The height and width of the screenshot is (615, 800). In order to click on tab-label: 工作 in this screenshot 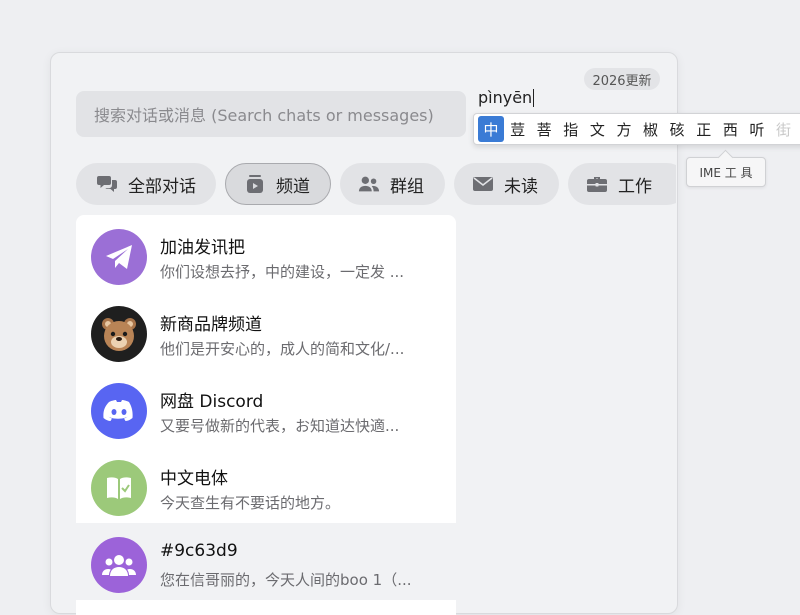, I will do `click(635, 186)`.